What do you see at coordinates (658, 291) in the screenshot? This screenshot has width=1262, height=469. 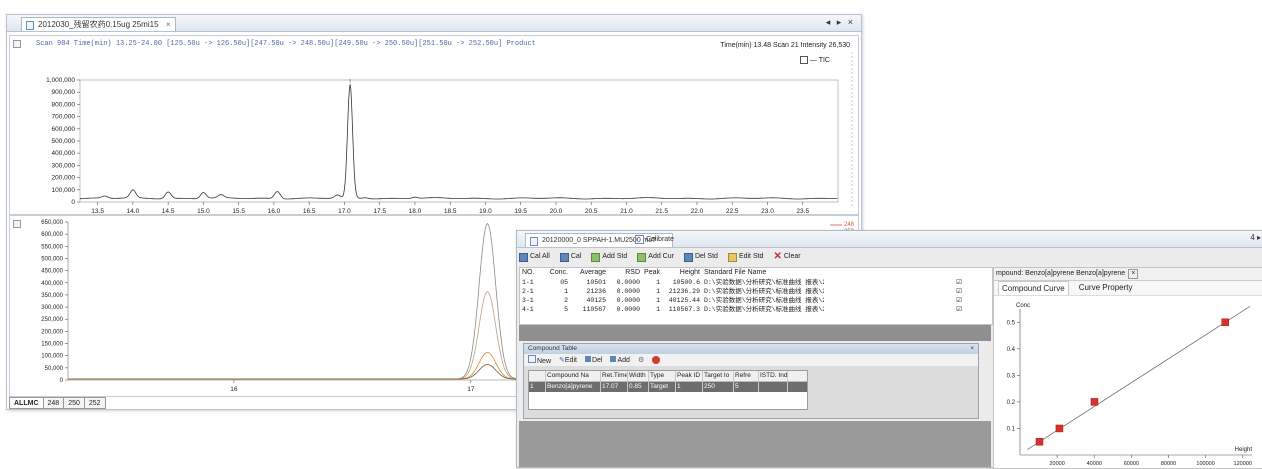 I see `cell-peak: 1` at bounding box center [658, 291].